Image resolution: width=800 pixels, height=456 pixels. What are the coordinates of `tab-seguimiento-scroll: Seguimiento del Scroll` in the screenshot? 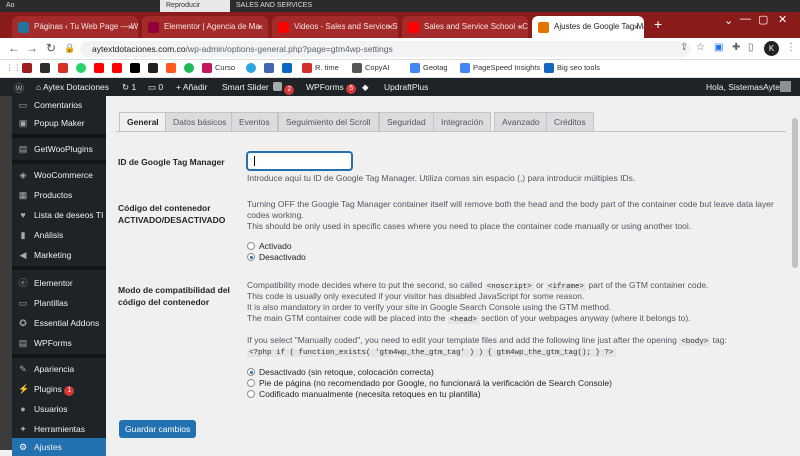 It's located at (328, 122).